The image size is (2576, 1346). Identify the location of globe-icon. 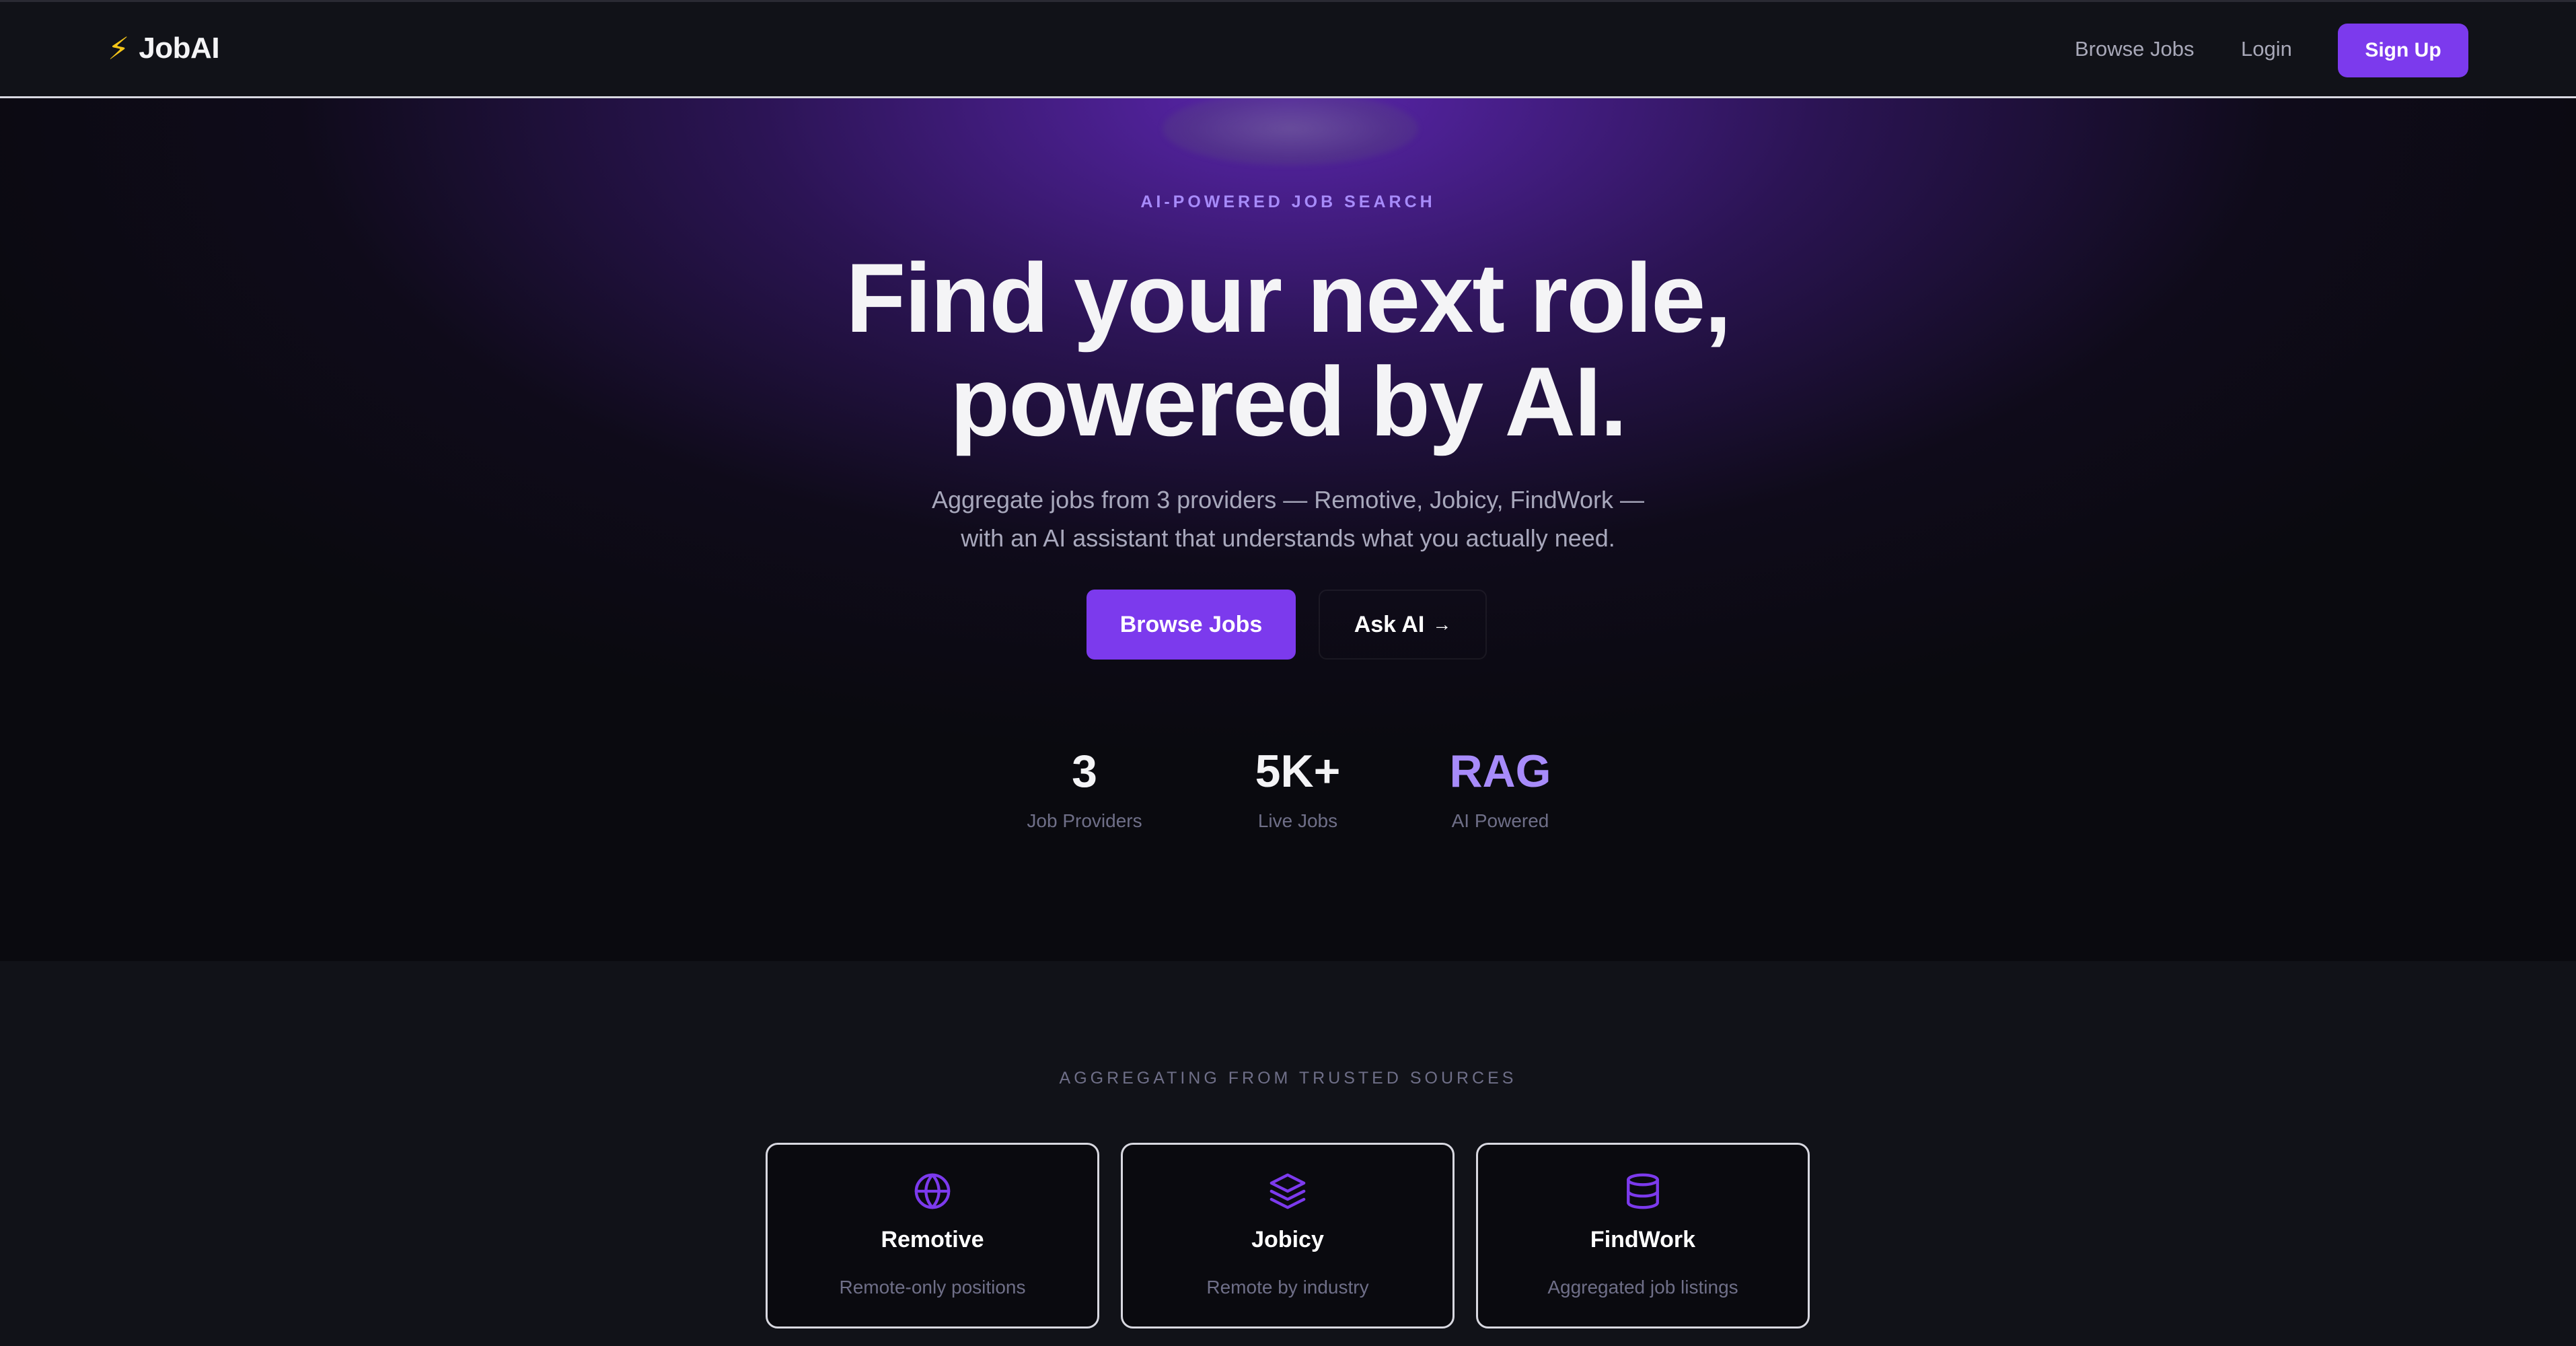
(932, 1192).